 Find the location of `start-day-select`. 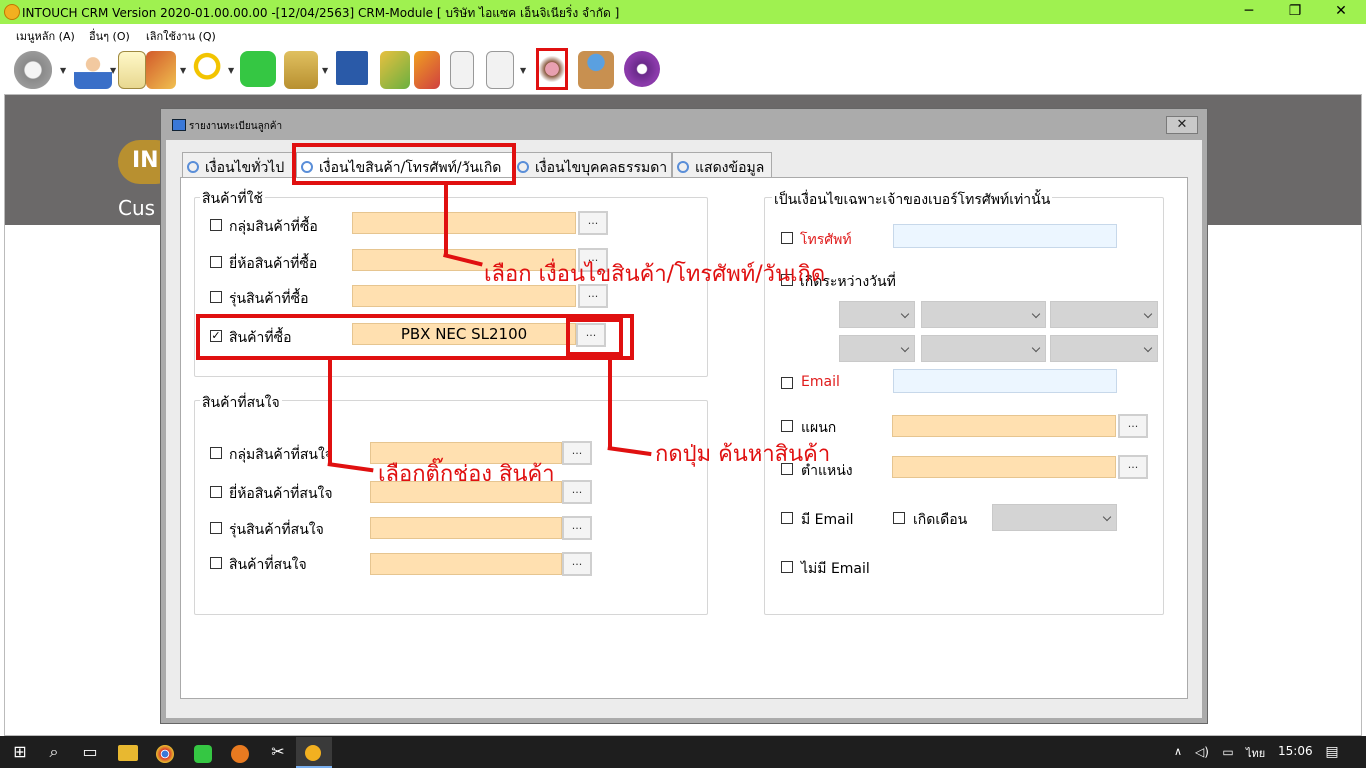

start-day-select is located at coordinates (877, 314).